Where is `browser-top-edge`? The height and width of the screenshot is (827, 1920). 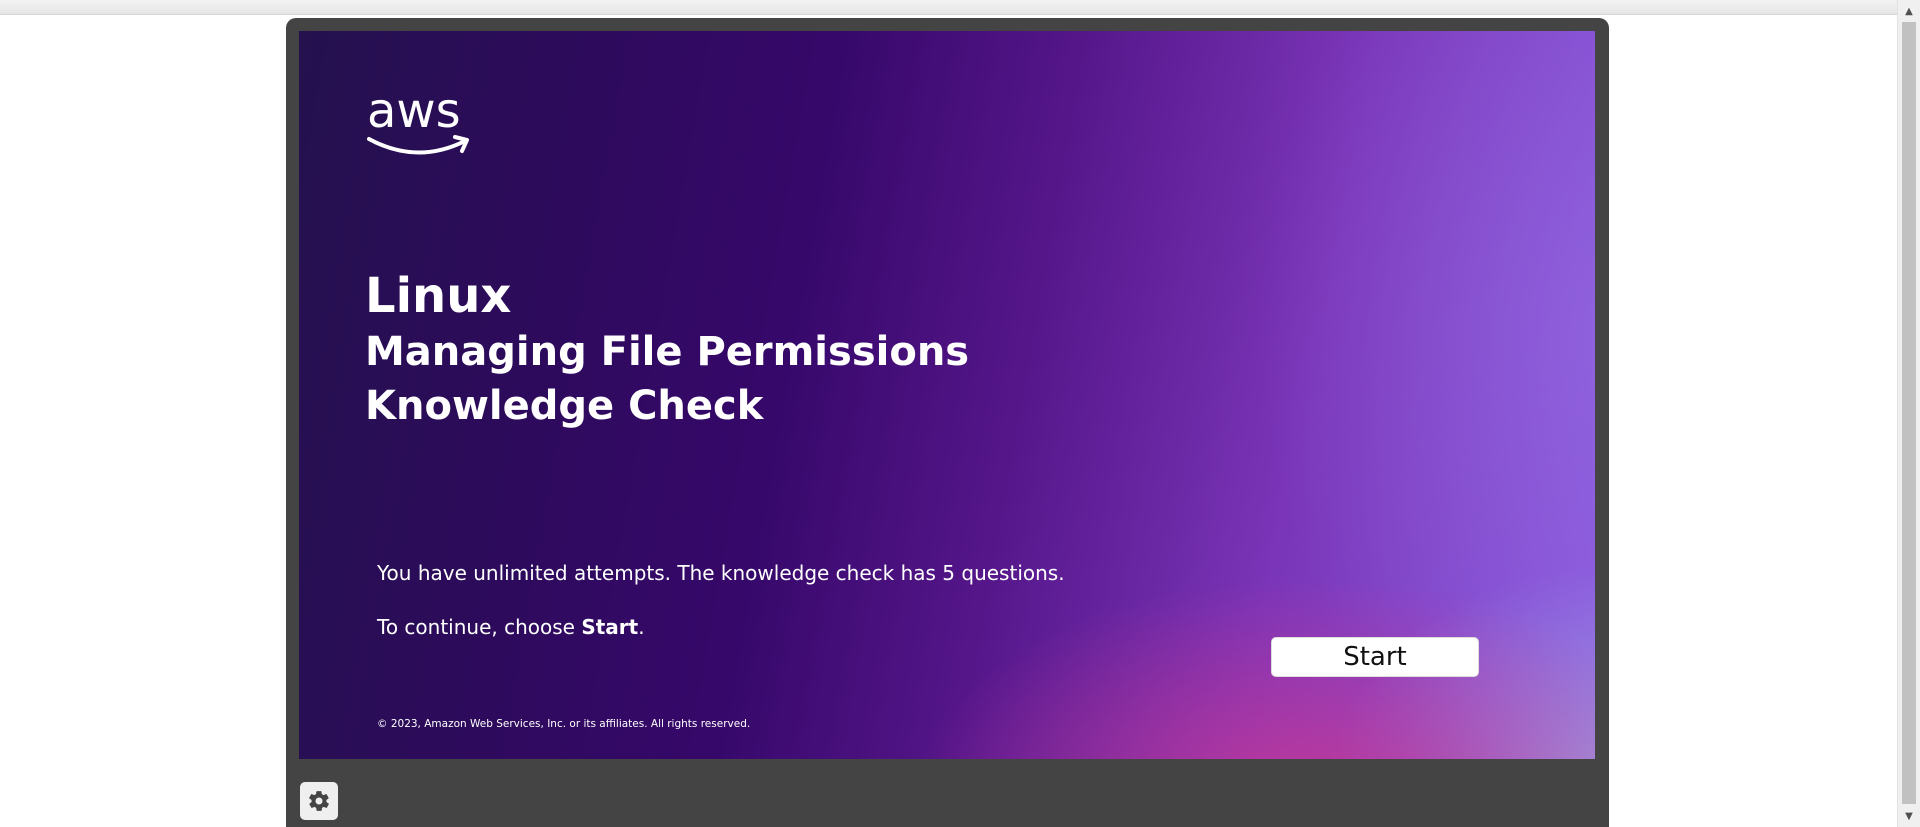
browser-top-edge is located at coordinates (949, 7).